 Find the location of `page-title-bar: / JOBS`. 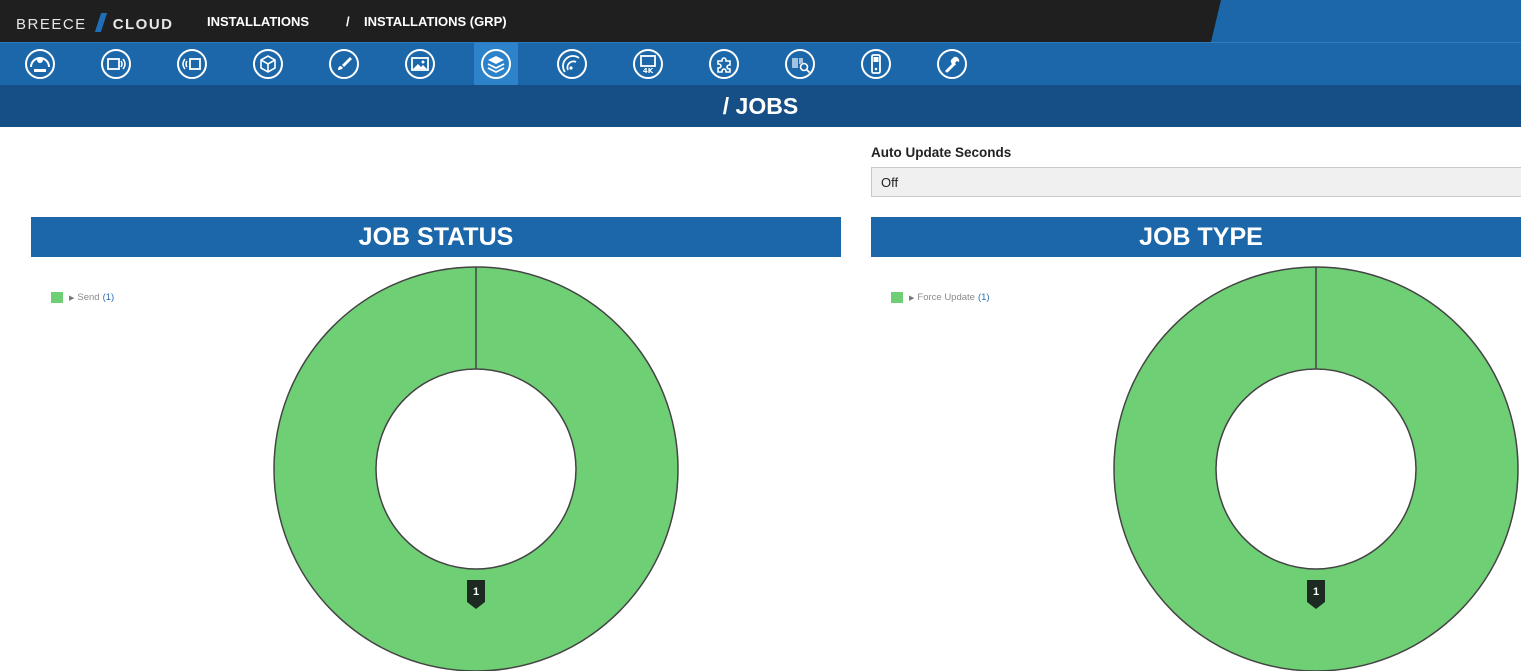

page-title-bar: / JOBS is located at coordinates (760, 106).